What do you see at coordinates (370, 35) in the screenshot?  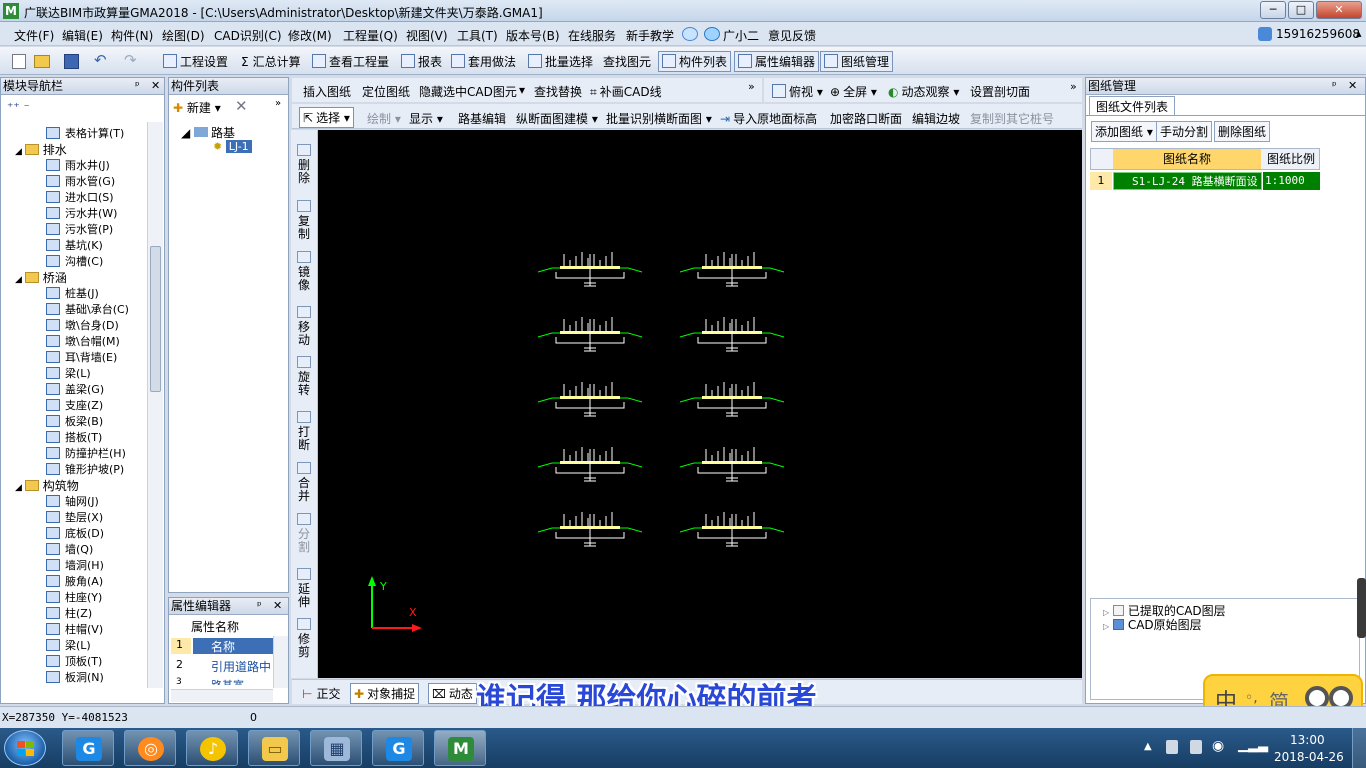 I see `menu-quantity: 工程量(Q)` at bounding box center [370, 35].